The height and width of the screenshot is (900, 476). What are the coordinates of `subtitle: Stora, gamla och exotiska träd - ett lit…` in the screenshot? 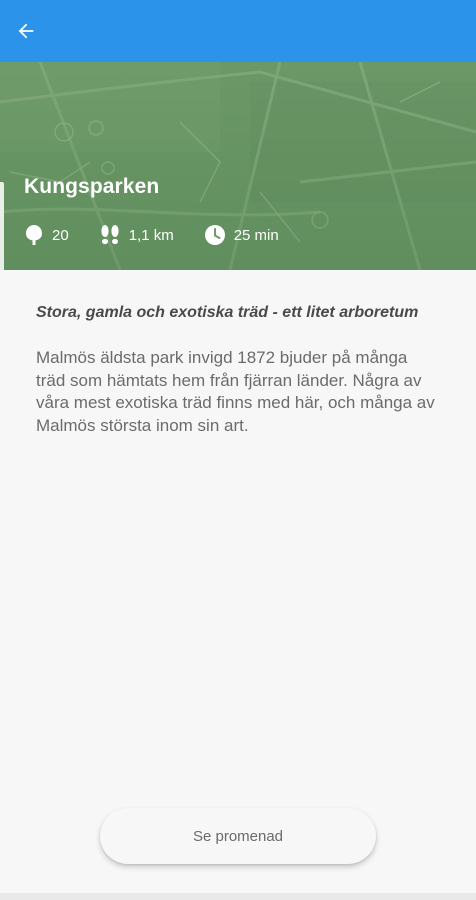 It's located at (227, 312).